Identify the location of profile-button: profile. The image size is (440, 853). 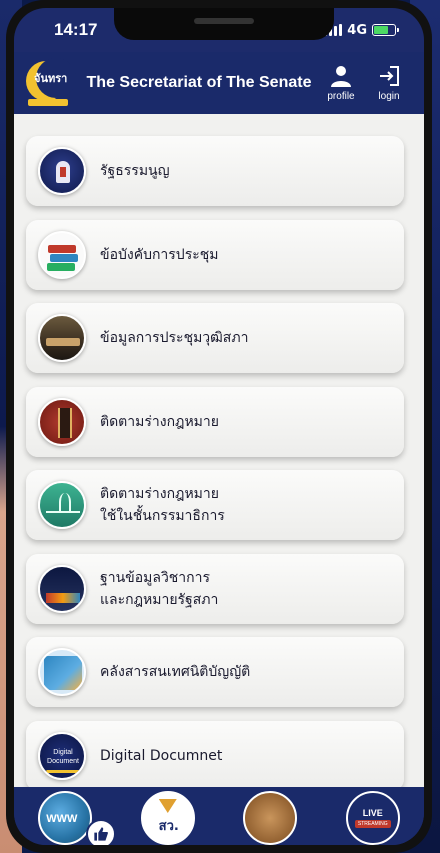
(341, 83).